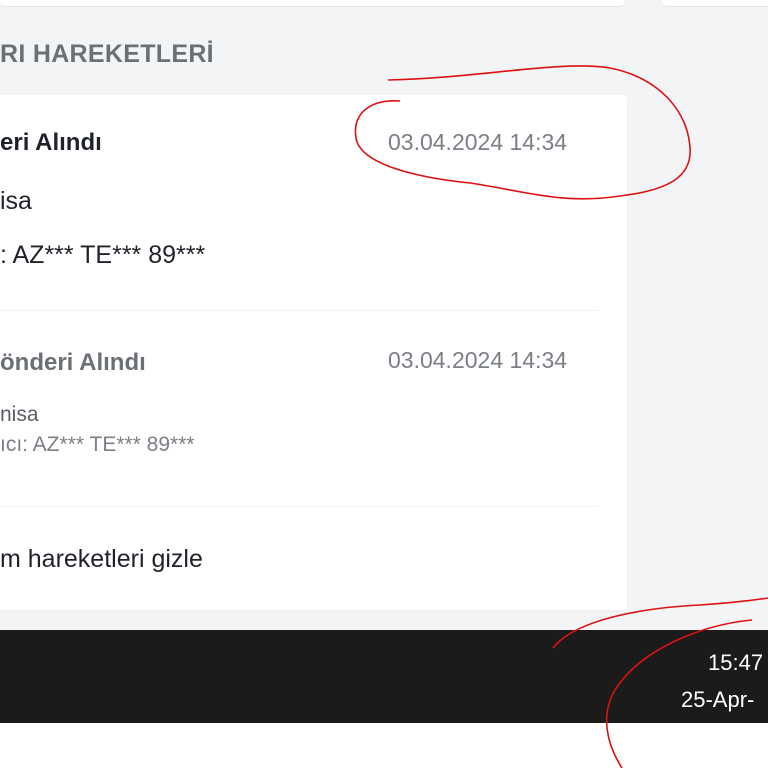  Describe the element at coordinates (312, 3) in the screenshot. I see `previous-card-edge` at that location.